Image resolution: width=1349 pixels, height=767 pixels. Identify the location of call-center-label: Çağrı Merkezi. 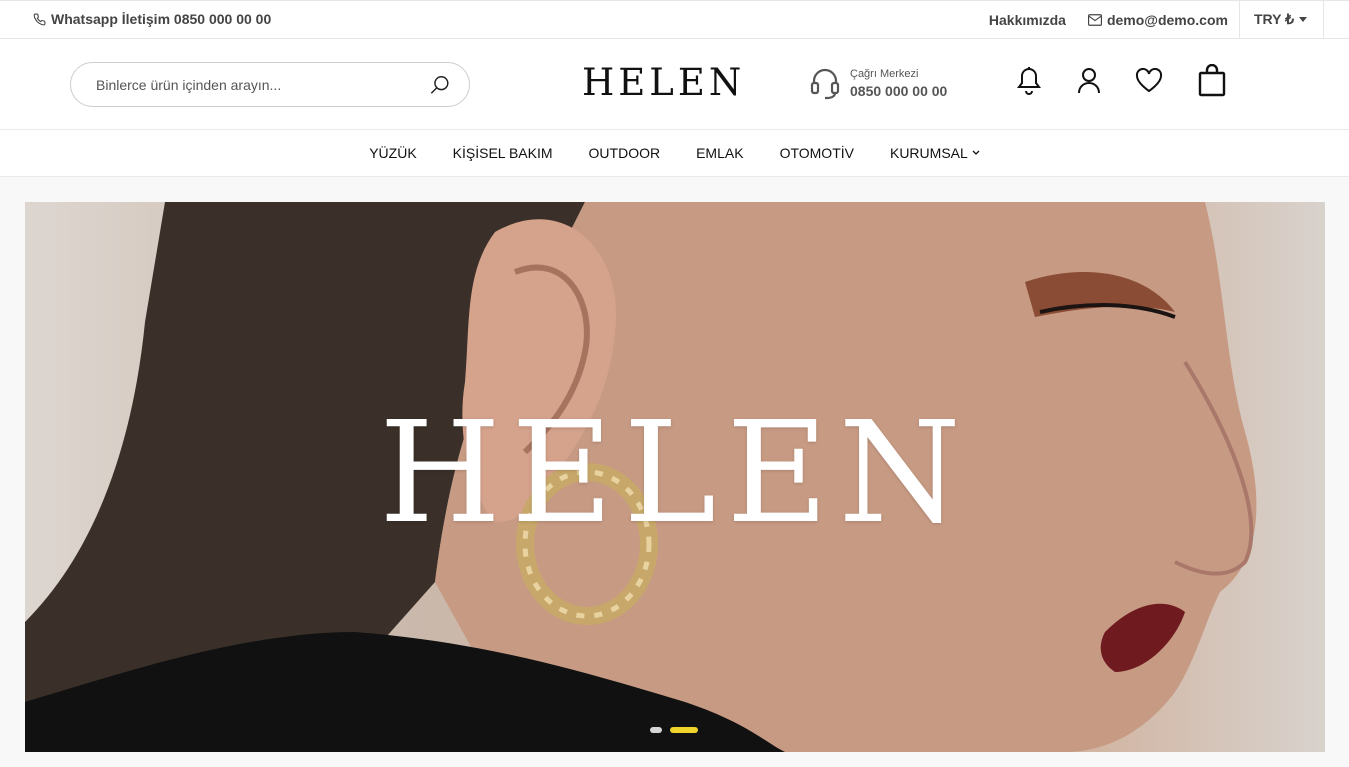
(884, 73).